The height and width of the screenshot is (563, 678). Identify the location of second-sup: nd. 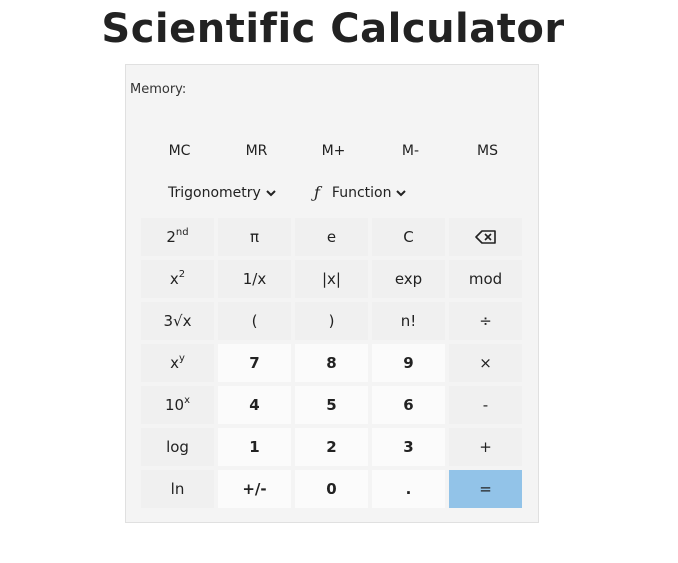
(182, 232).